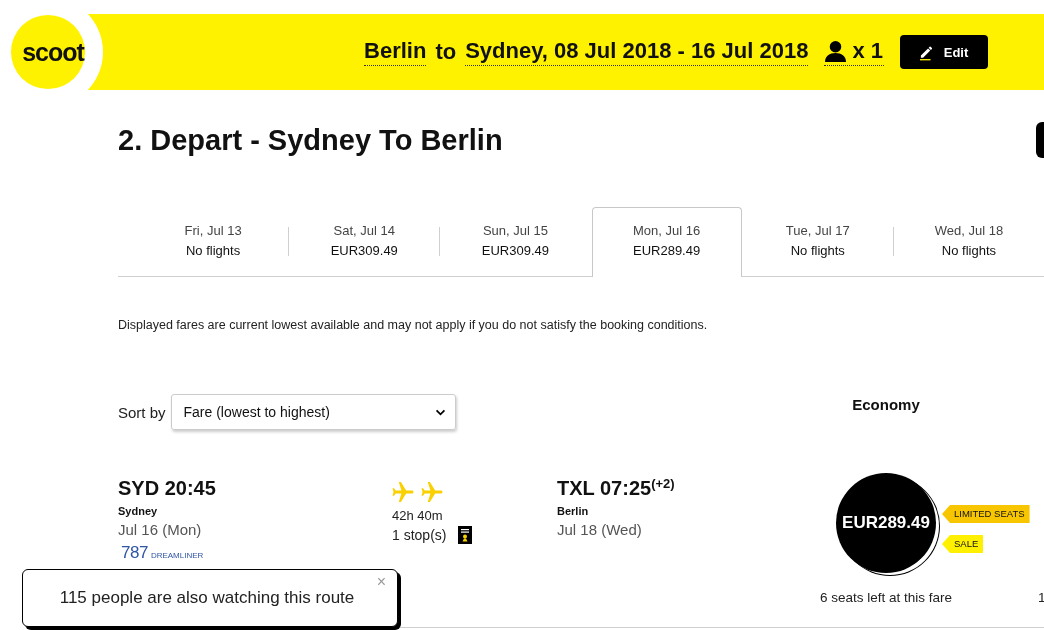 The width and height of the screenshot is (1044, 630). I want to click on chevron-down-icon, so click(440, 412).